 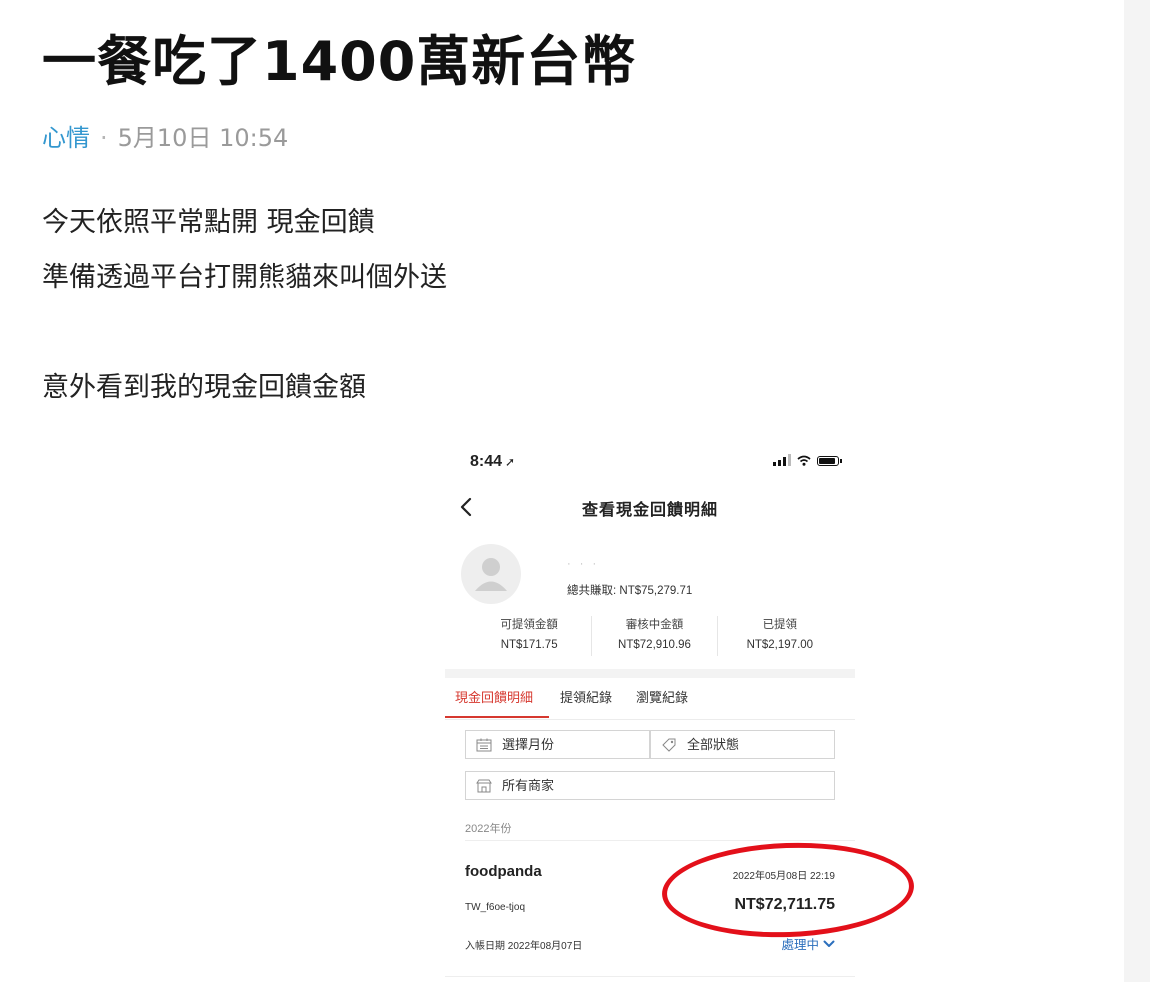 What do you see at coordinates (557, 744) in the screenshot?
I see `month-filter: 選擇月份` at bounding box center [557, 744].